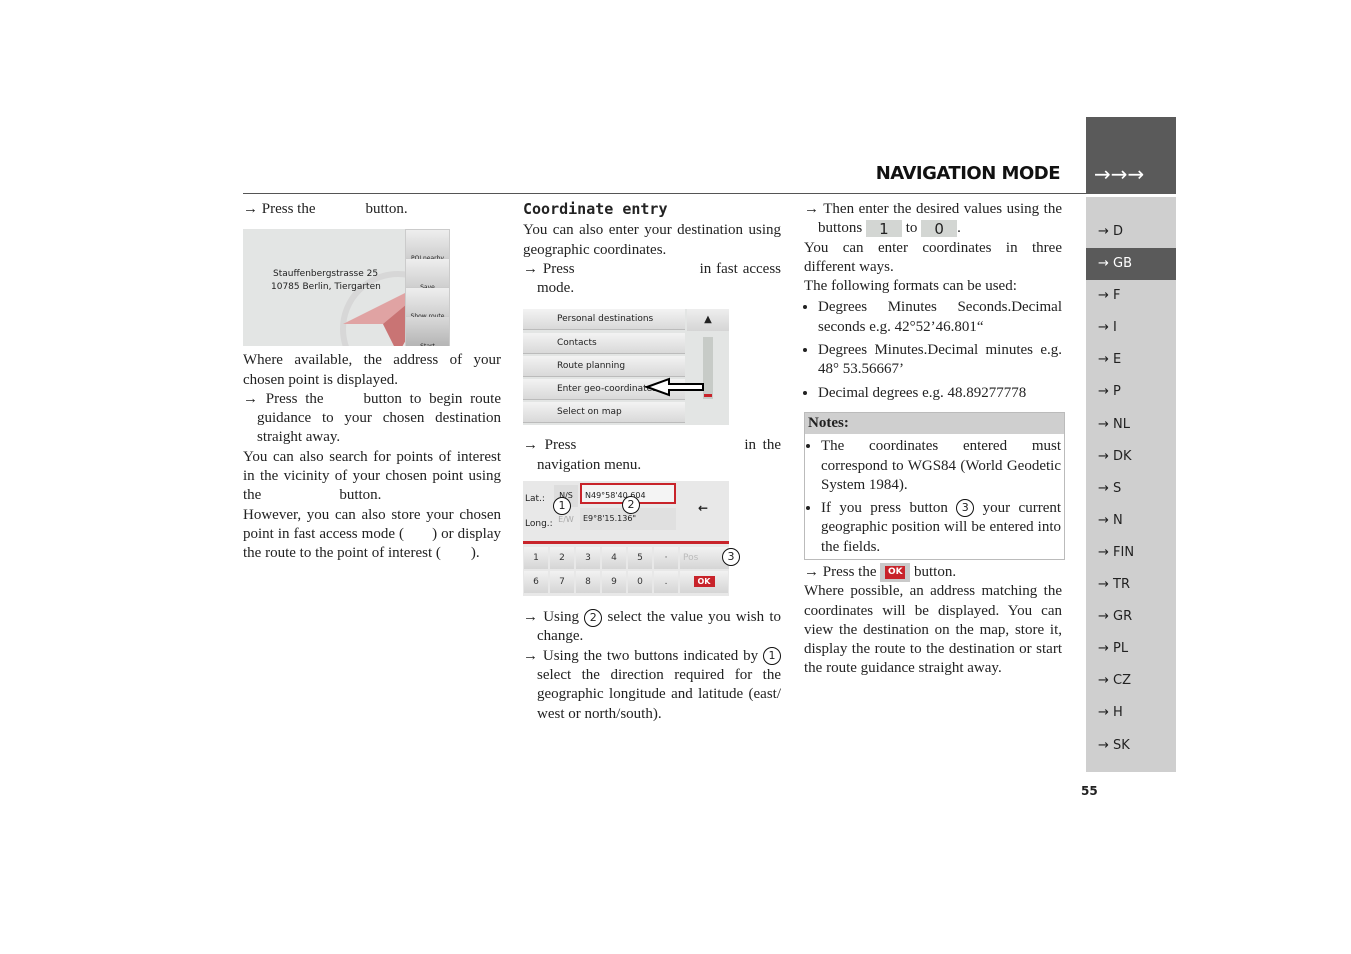 The height and width of the screenshot is (954, 1351). Describe the element at coordinates (640, 558) in the screenshot. I see `keypad-key: 5` at that location.